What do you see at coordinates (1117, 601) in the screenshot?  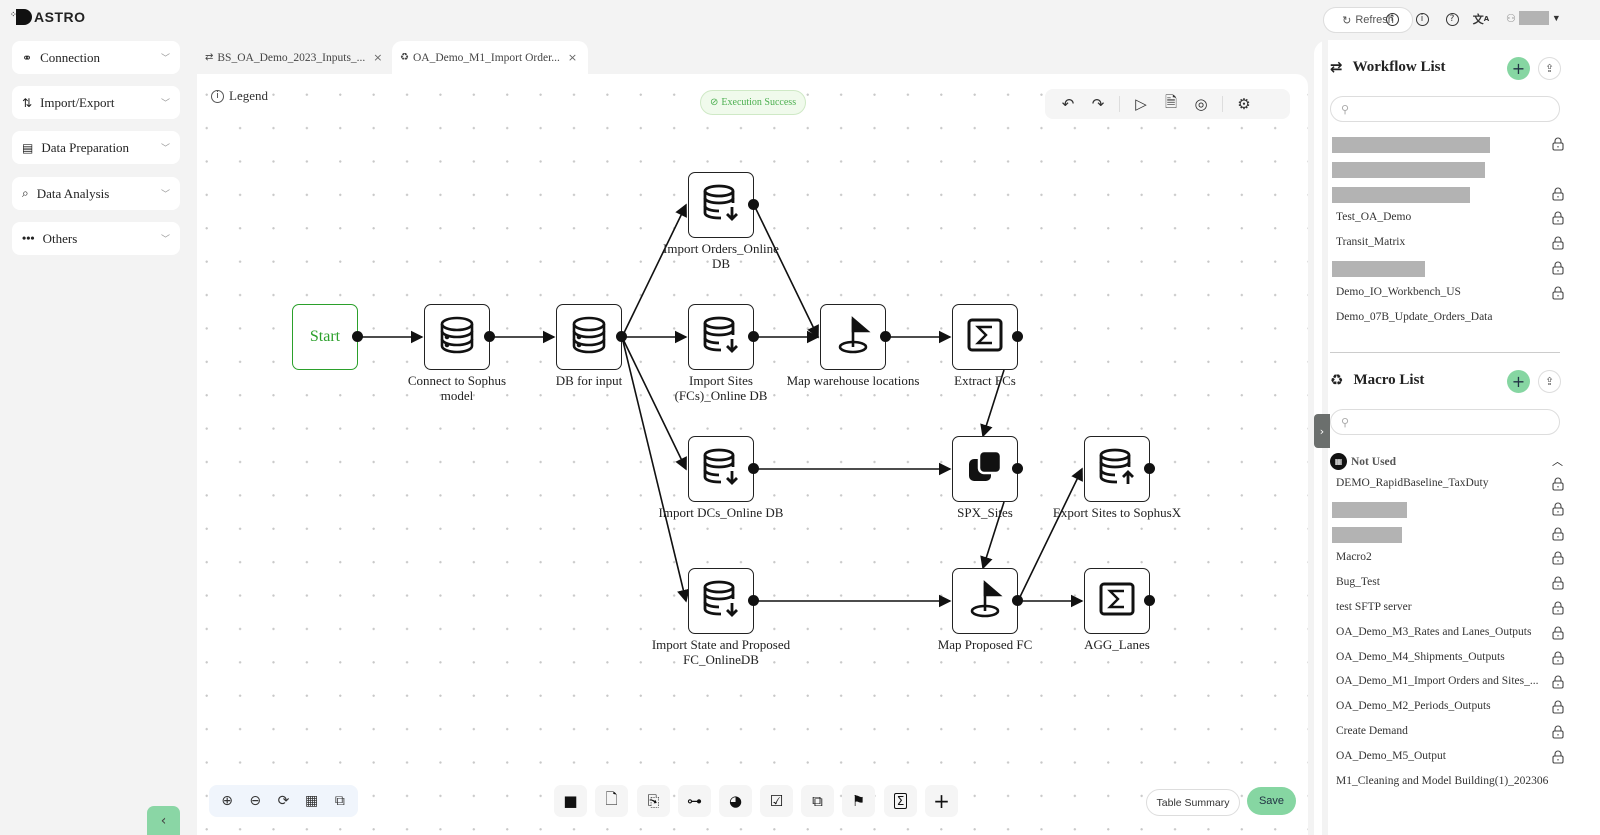 I see `node-agg` at bounding box center [1117, 601].